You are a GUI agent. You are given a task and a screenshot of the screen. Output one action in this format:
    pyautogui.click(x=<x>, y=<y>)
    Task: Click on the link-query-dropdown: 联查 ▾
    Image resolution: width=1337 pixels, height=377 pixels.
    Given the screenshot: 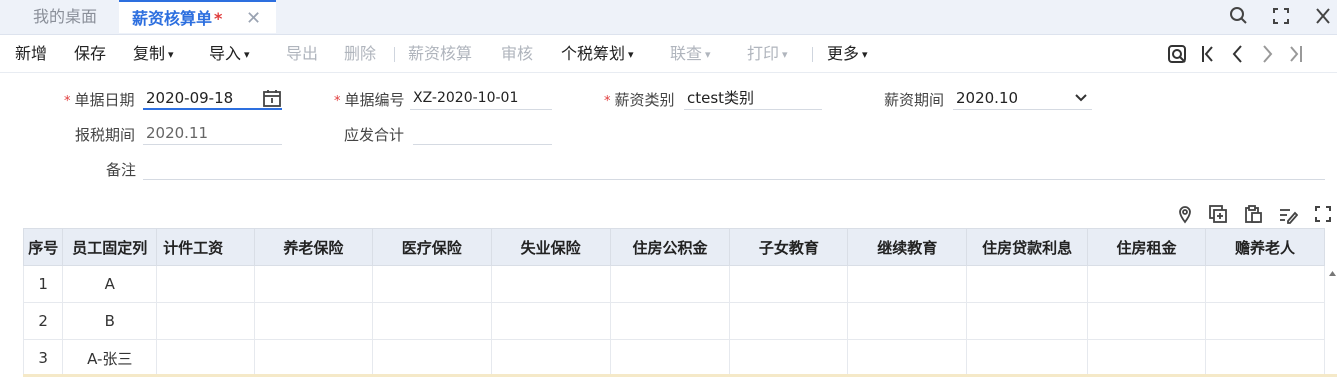 What is the action you would take?
    pyautogui.click(x=690, y=54)
    